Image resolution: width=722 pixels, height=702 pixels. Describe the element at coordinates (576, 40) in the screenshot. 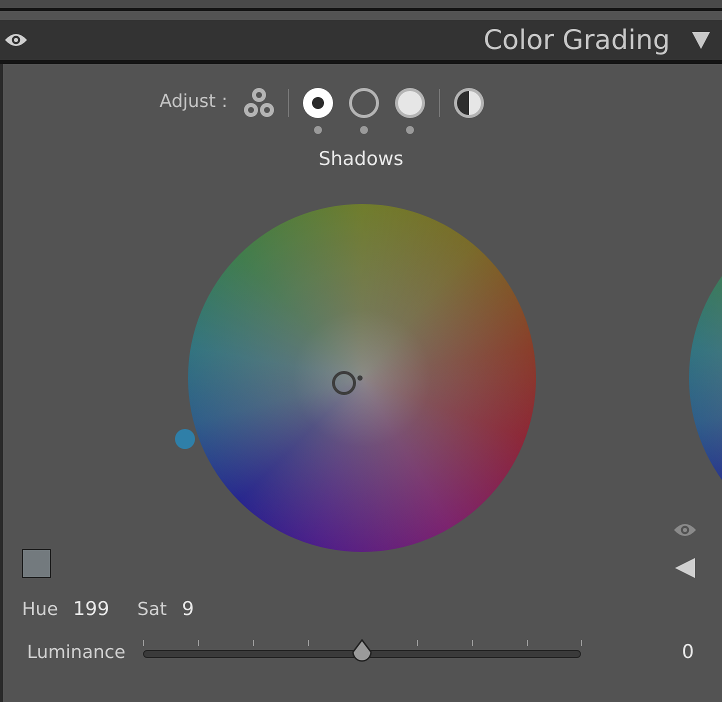

I see `panel-title: Color Grading` at that location.